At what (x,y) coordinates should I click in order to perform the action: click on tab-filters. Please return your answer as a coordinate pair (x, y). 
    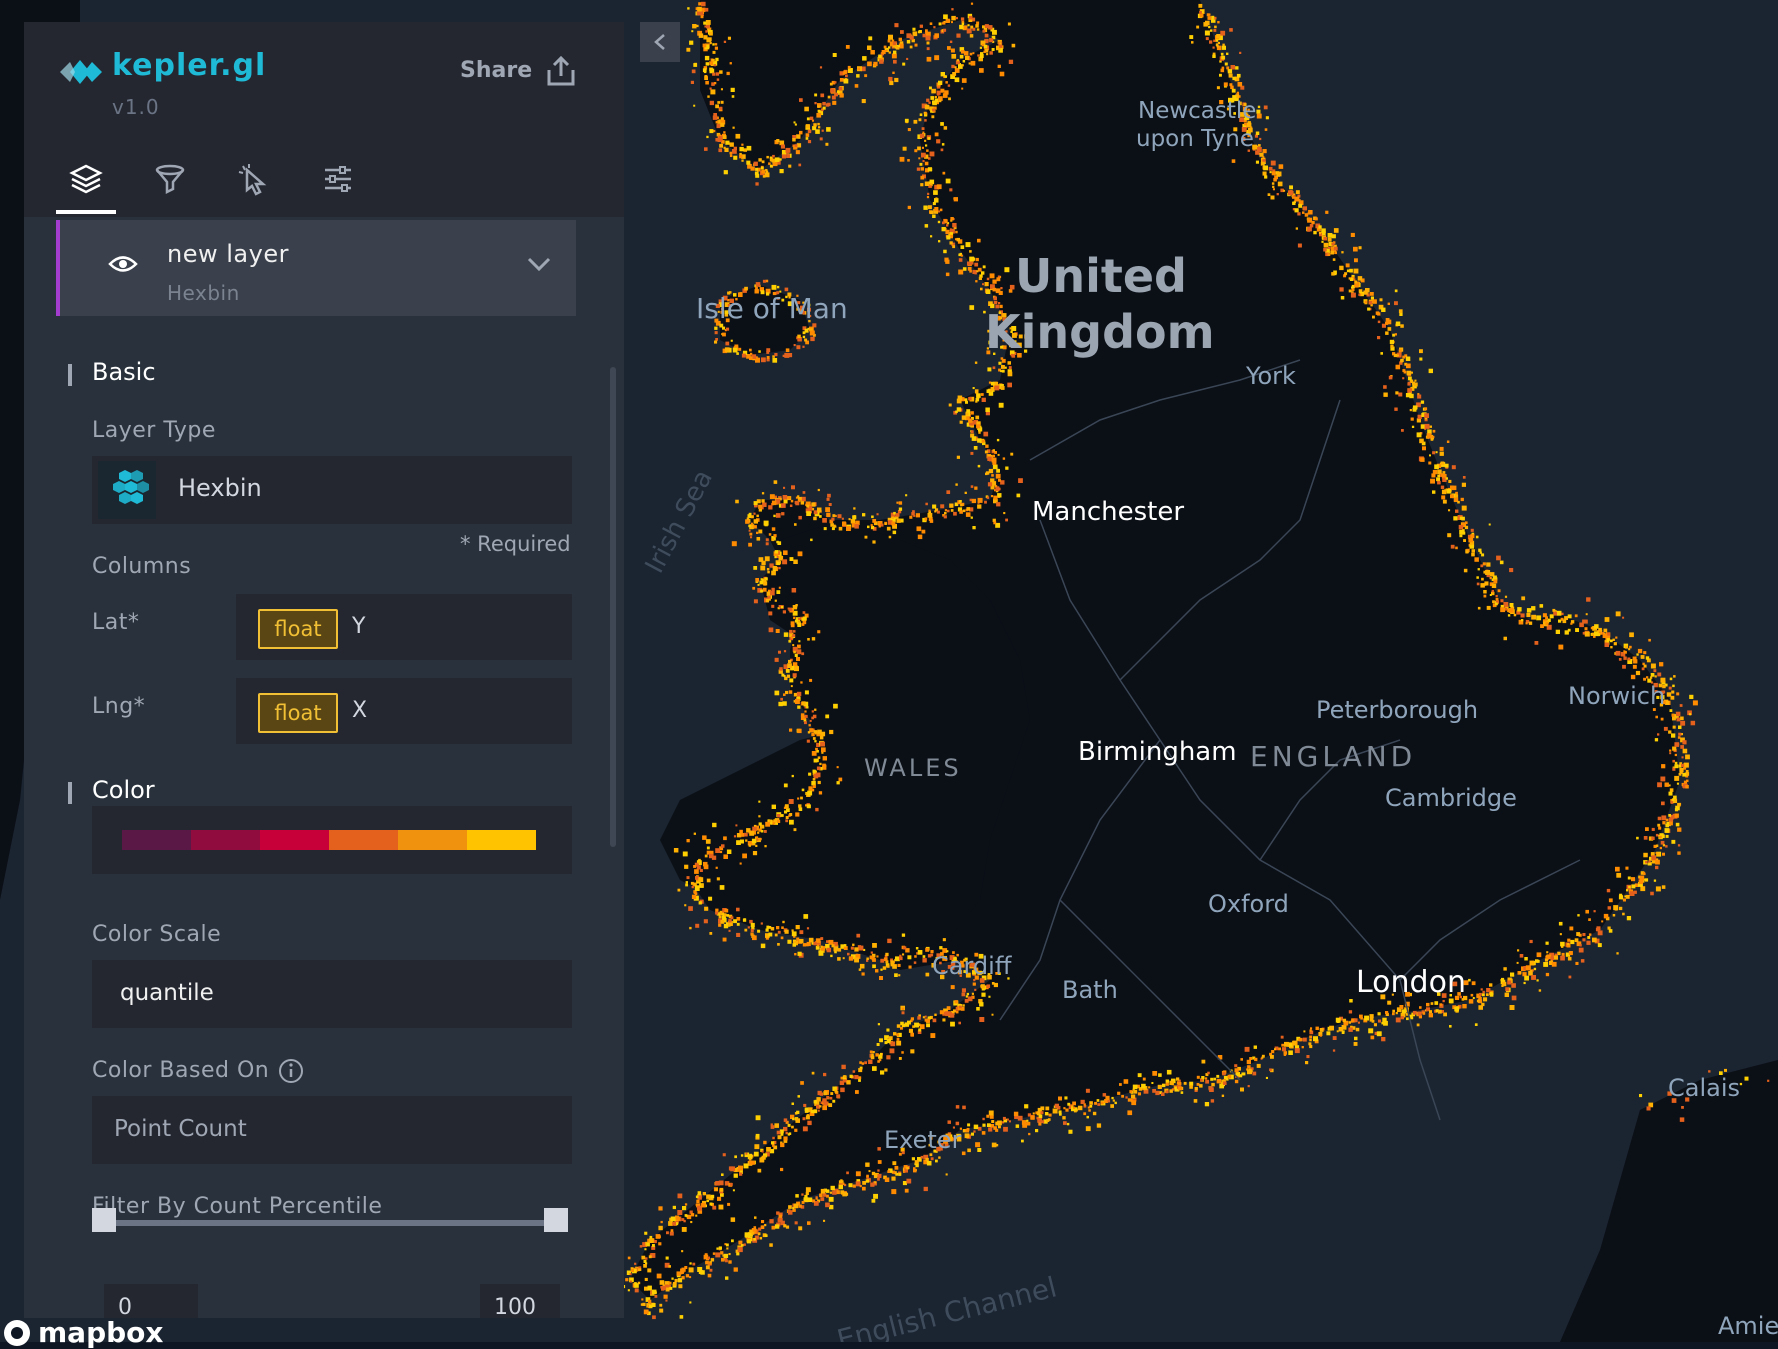
    Looking at the image, I should click on (170, 179).